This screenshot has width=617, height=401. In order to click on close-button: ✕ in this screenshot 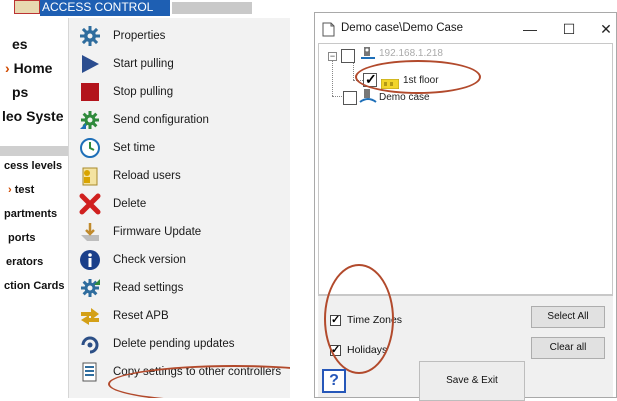, I will do `click(604, 29)`.